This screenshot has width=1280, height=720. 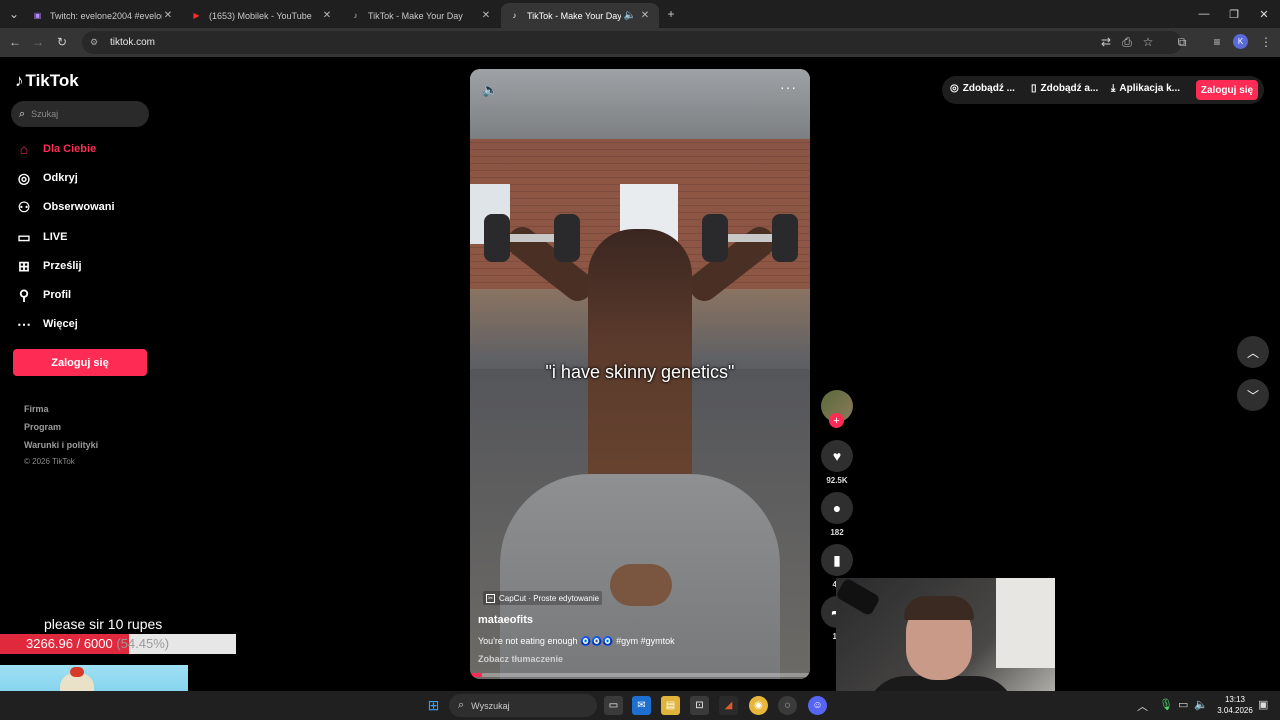 What do you see at coordinates (1253, 352) in the screenshot?
I see `previous-video-button: ︿` at bounding box center [1253, 352].